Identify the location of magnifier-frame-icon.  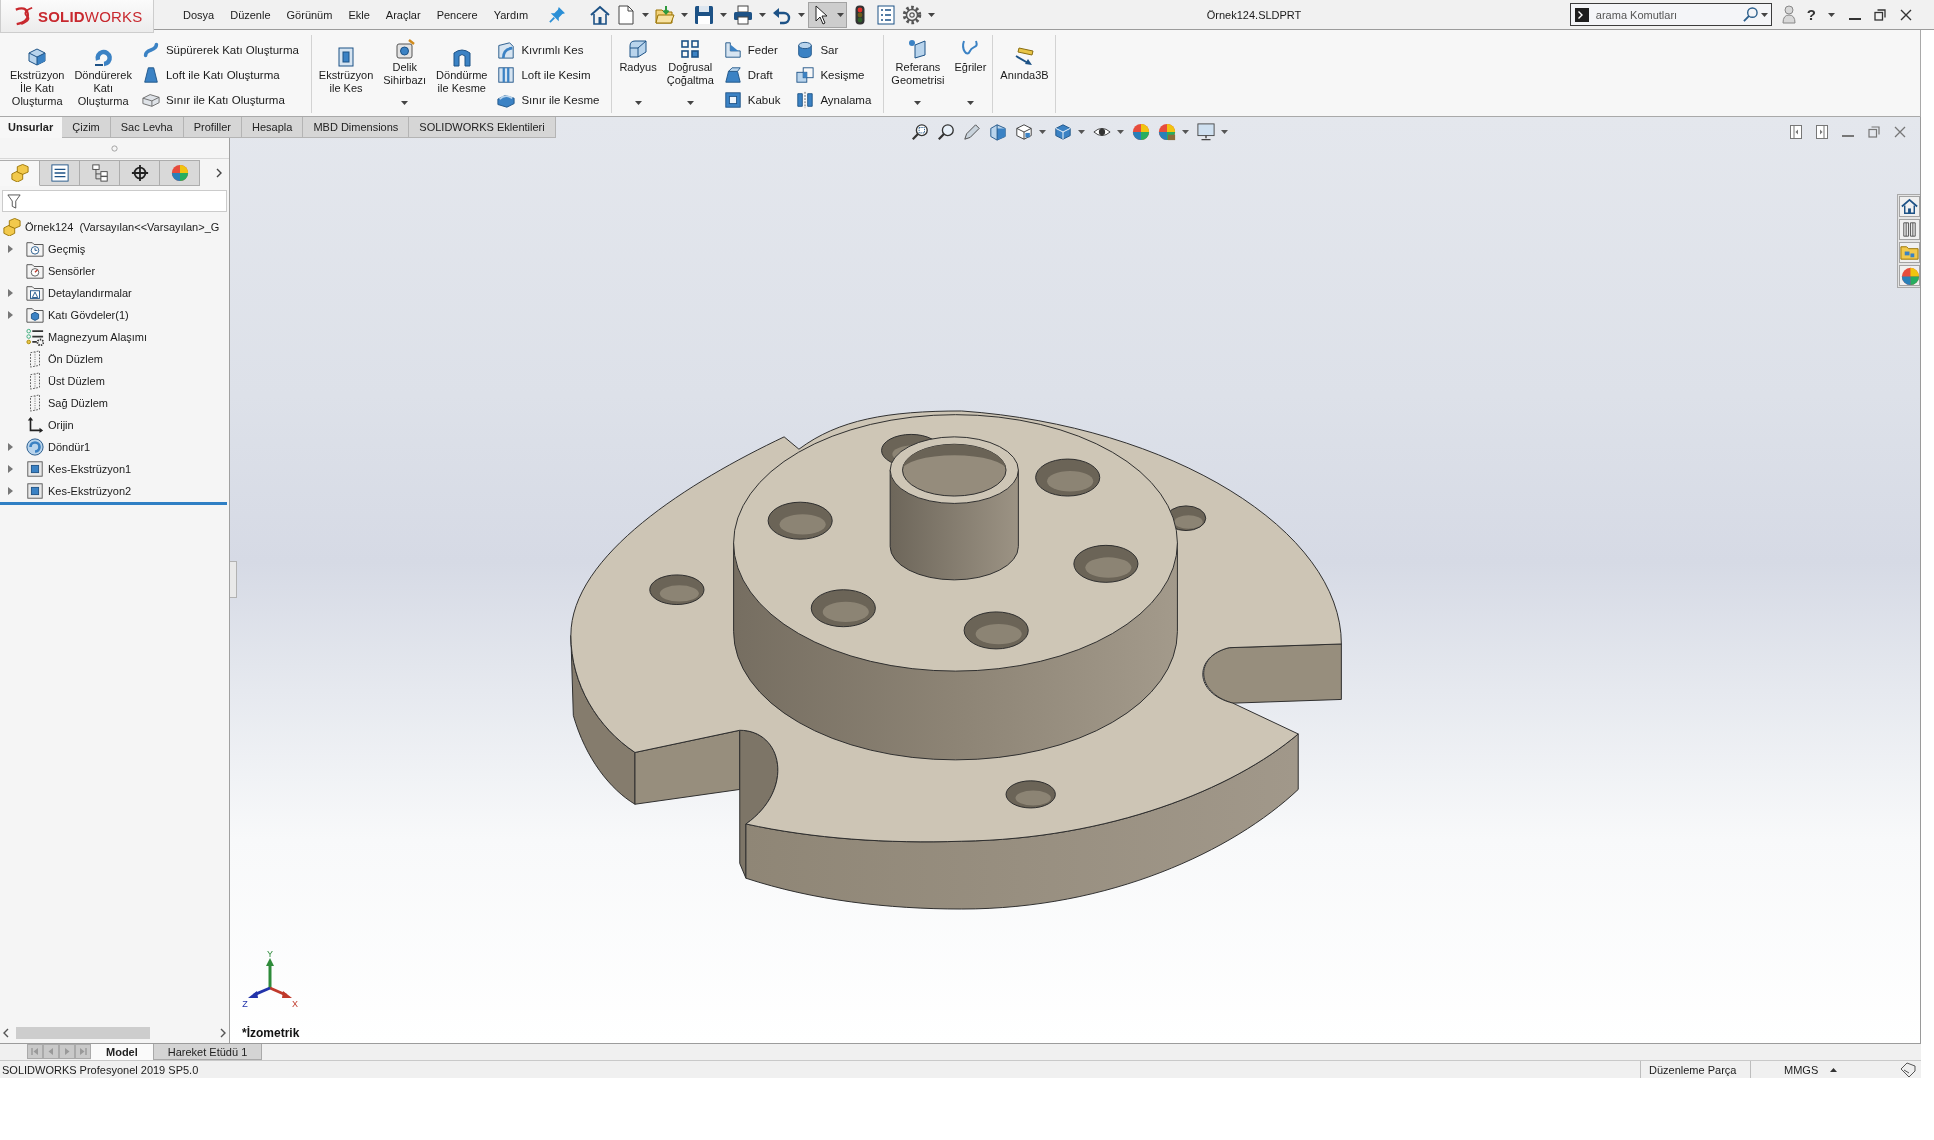
(920, 132).